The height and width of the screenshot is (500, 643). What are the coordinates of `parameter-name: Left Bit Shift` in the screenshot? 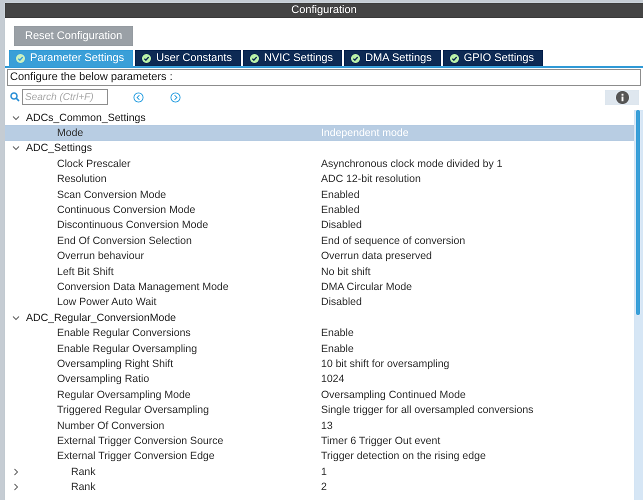 It's located at (85, 272).